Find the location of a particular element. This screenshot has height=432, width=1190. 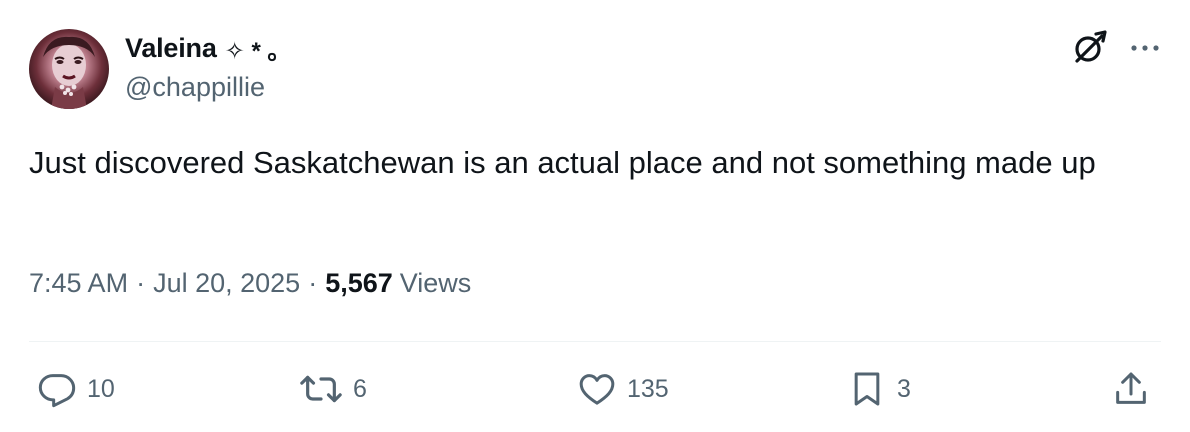

retweet-button: 6 is located at coordinates (333, 389).